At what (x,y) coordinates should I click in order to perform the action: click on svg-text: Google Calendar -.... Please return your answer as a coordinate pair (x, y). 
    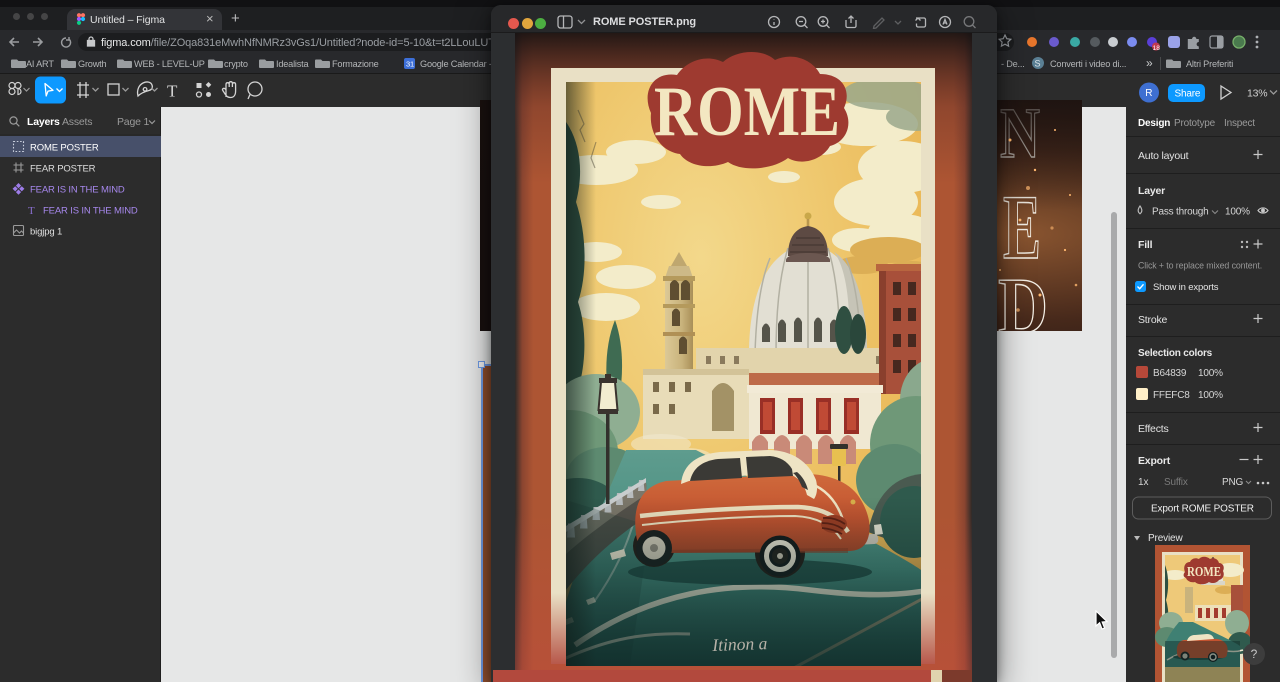
    Looking at the image, I should click on (459, 64).